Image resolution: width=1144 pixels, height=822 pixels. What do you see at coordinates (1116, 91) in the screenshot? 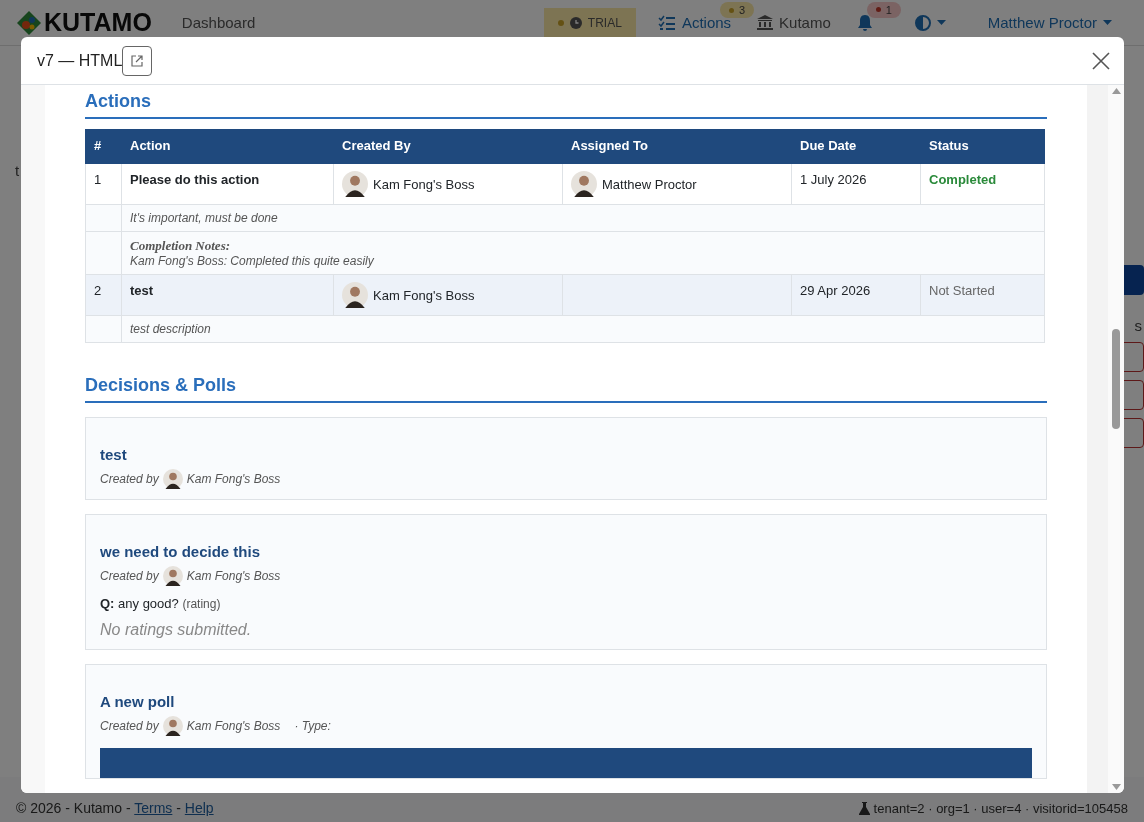
I see `scroll-up-icon` at bounding box center [1116, 91].